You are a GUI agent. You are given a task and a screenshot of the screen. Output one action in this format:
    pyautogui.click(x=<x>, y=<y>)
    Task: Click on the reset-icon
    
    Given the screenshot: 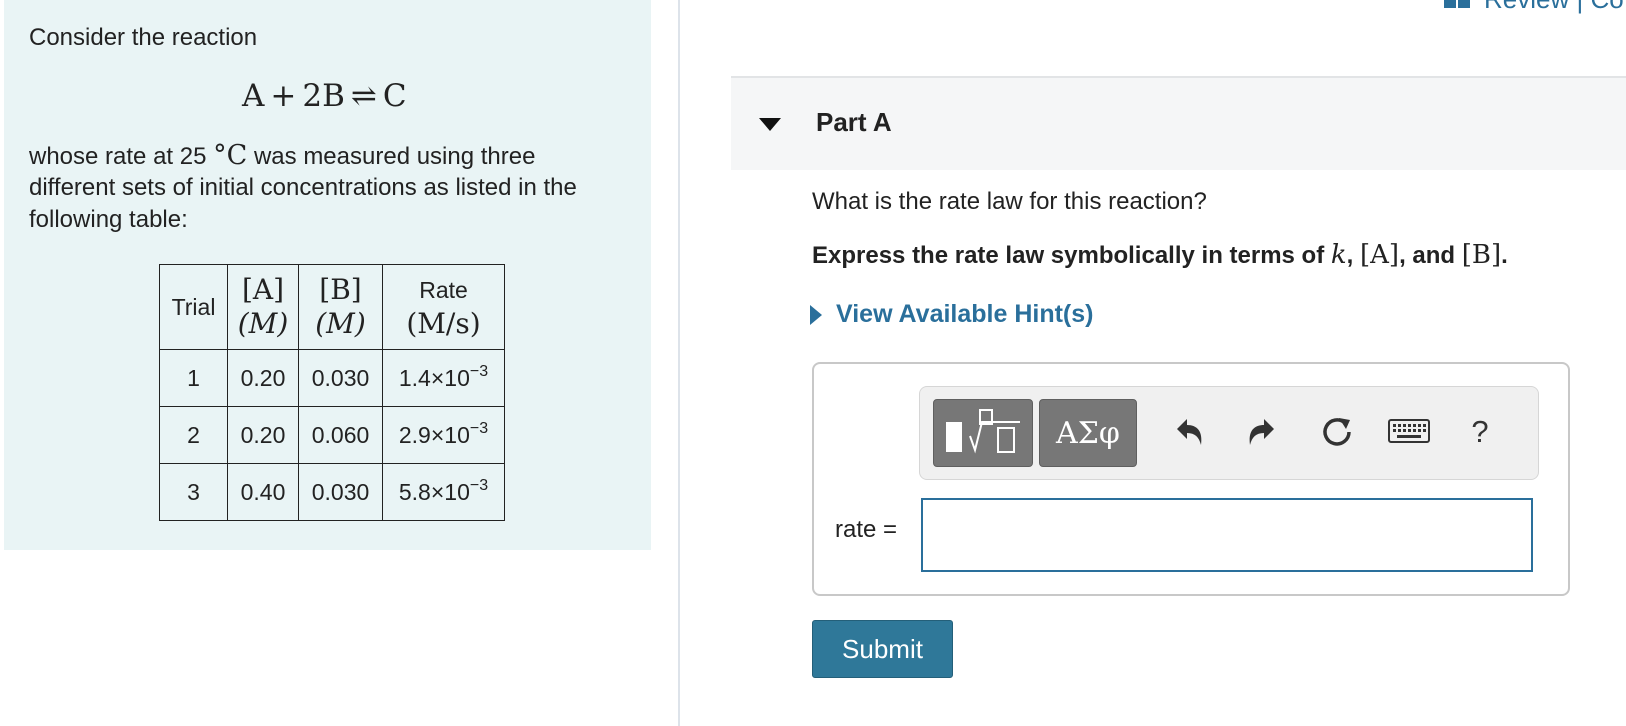 What is the action you would take?
    pyautogui.click(x=1337, y=432)
    